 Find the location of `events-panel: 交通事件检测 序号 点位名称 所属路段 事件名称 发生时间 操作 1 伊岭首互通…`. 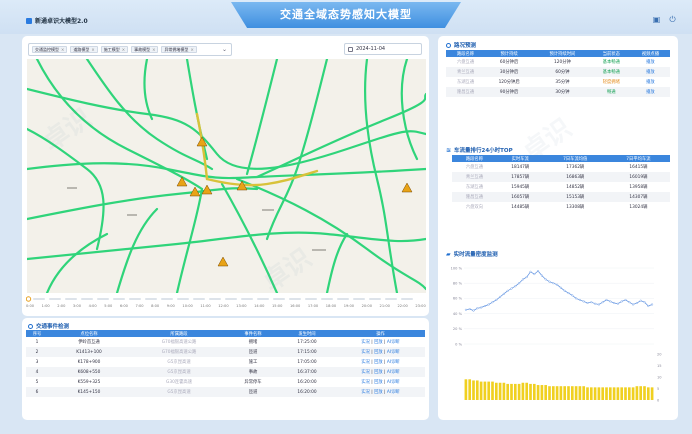

events-panel: 交通事件检测 序号 点位名称 所属路段 事件名称 发生时间 操作 1 伊岭首互通… is located at coordinates (225, 369).